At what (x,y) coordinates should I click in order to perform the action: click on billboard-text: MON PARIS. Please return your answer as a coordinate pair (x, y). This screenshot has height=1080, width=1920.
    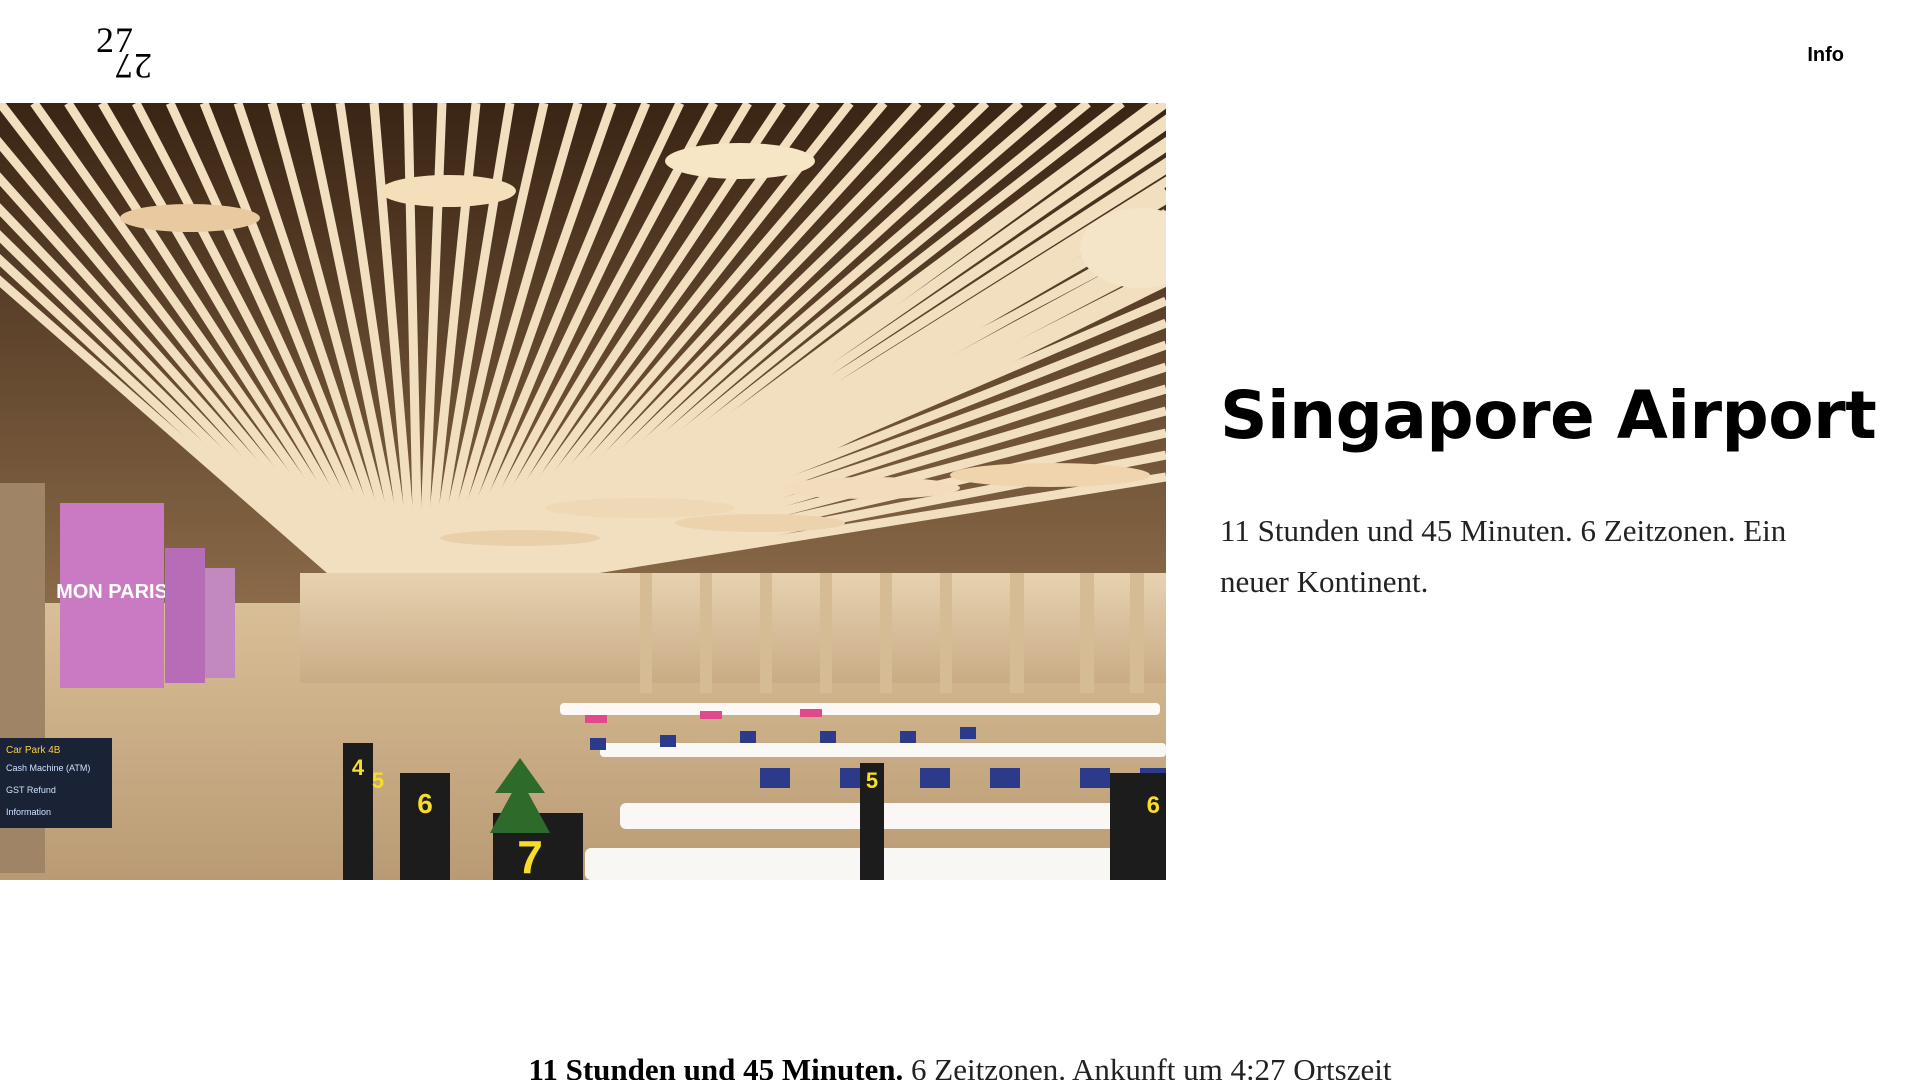
    Looking at the image, I should click on (112, 592).